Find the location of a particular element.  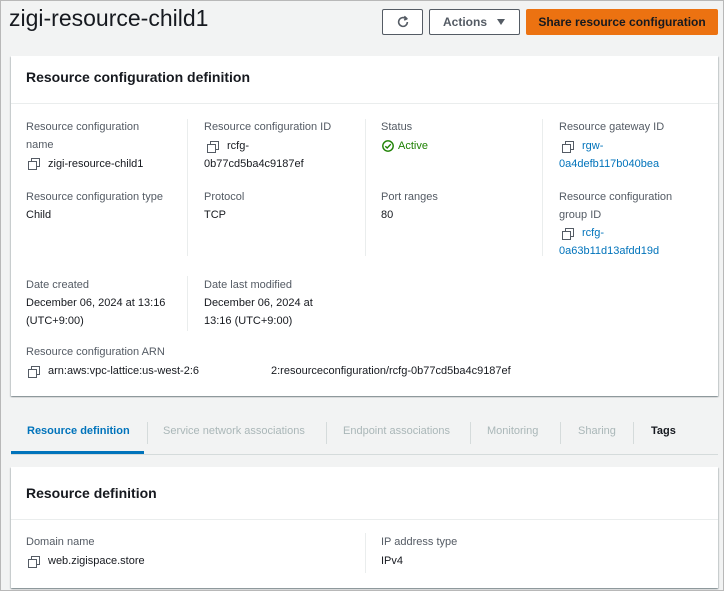

refresh-button is located at coordinates (402, 22).